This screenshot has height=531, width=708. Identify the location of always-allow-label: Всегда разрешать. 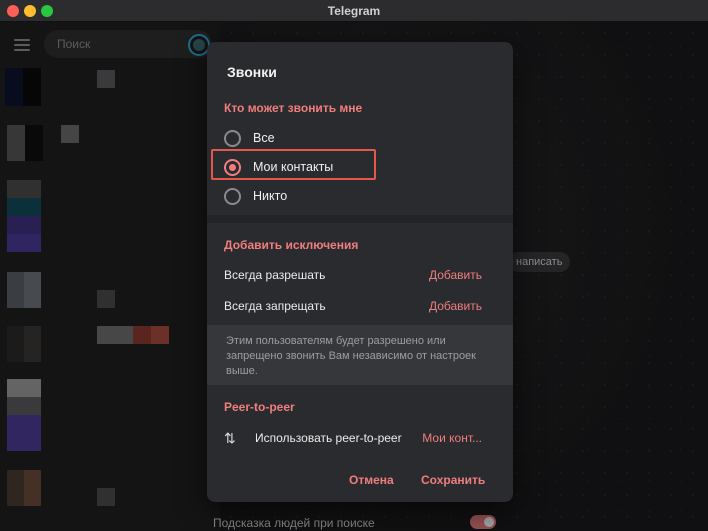
(275, 275).